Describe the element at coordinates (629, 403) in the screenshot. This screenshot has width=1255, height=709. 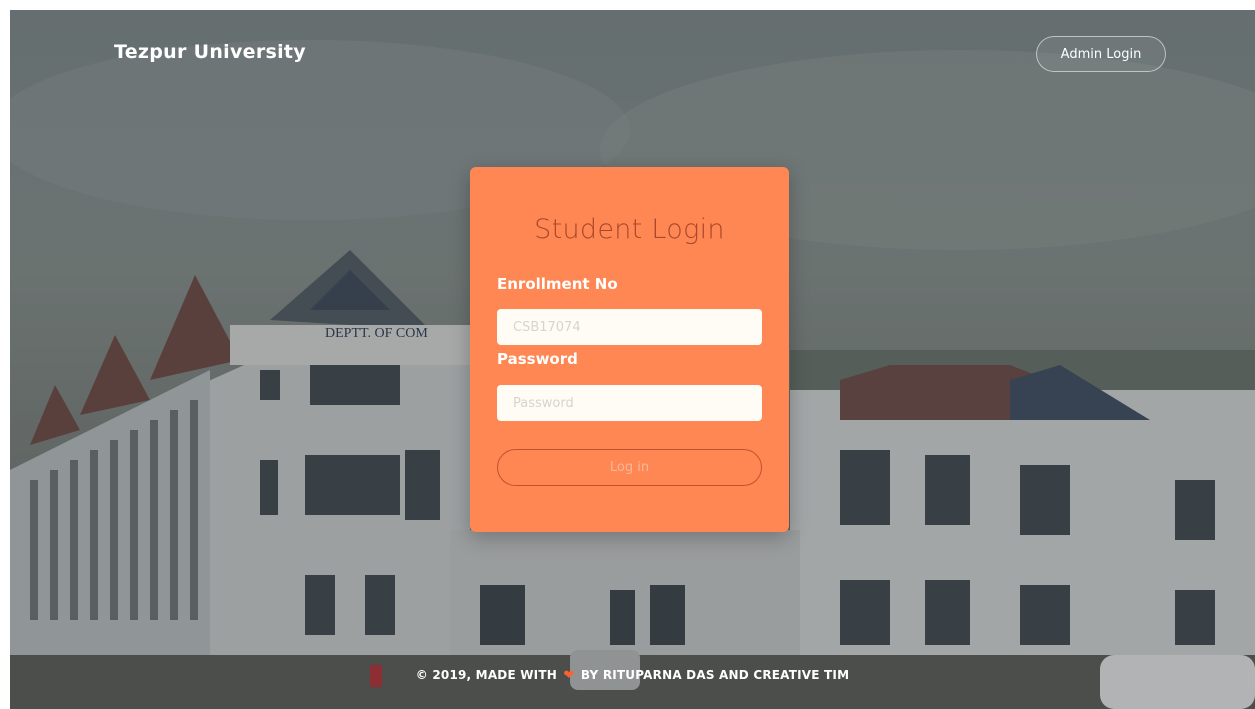
I see `password-input` at that location.